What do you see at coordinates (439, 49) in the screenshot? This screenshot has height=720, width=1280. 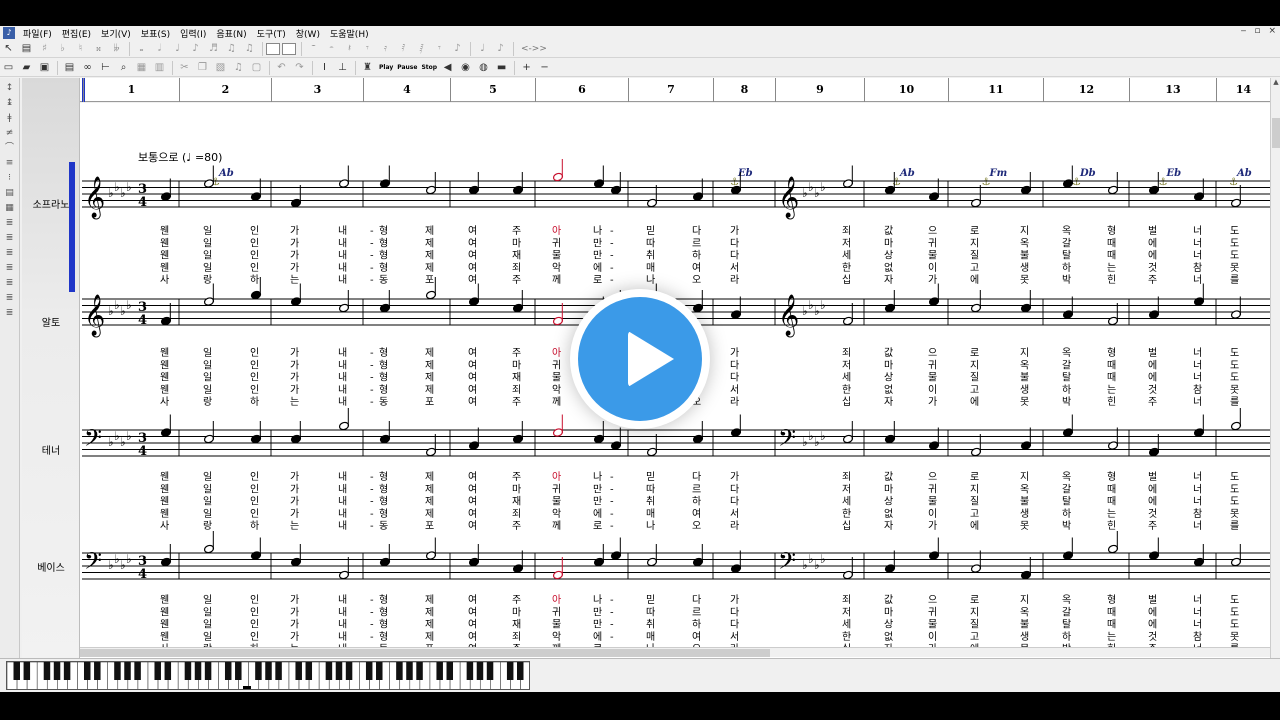 I see `dotted-rest-icon: 𝄾` at bounding box center [439, 49].